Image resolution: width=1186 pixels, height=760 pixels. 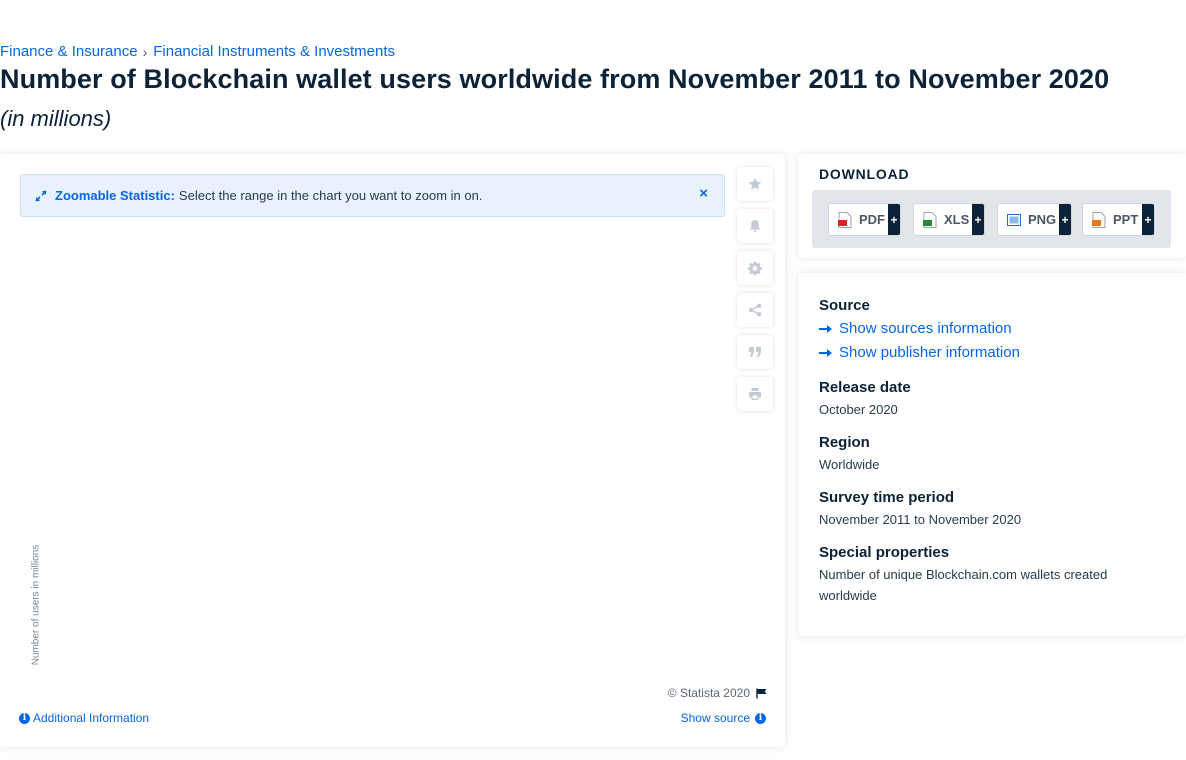 What do you see at coordinates (36, 605) in the screenshot?
I see `y-axis-label: Number of users in millions` at bounding box center [36, 605].